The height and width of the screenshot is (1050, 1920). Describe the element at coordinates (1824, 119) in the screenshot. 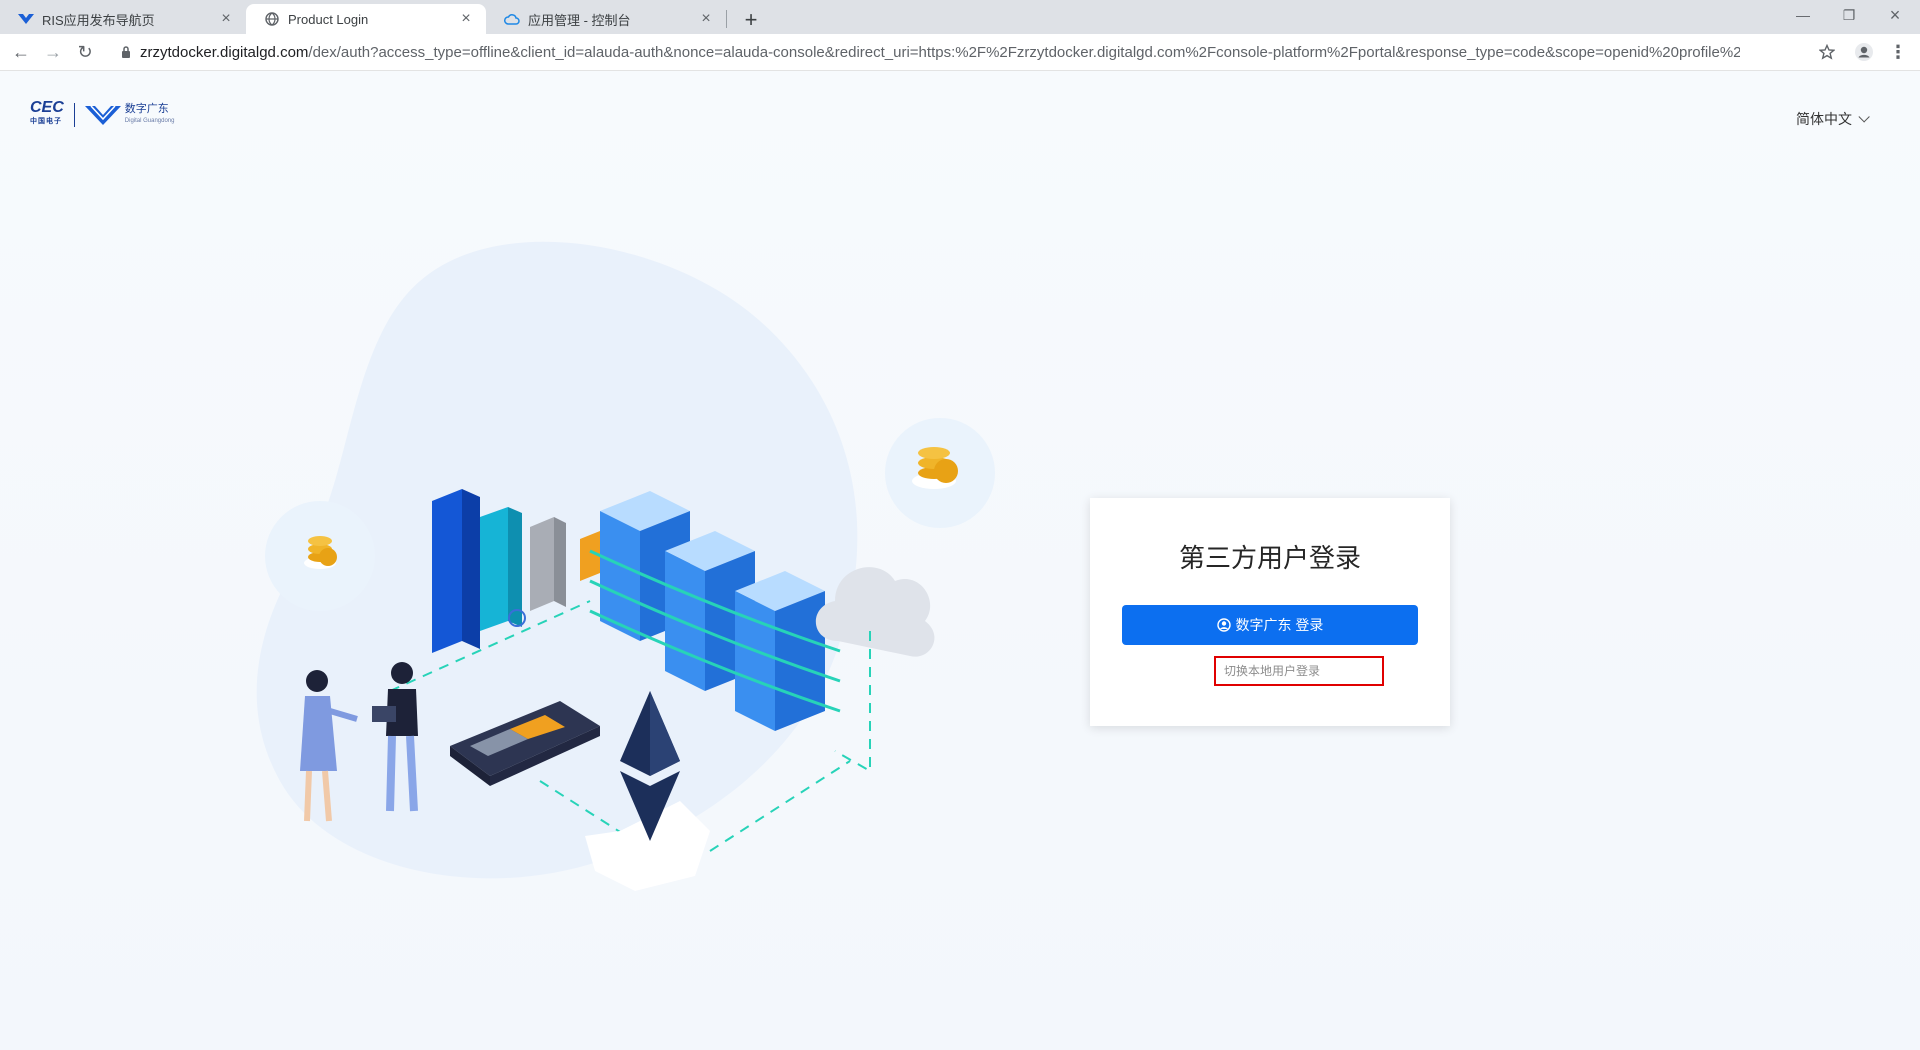

I see `language-label: 简体中文` at that location.